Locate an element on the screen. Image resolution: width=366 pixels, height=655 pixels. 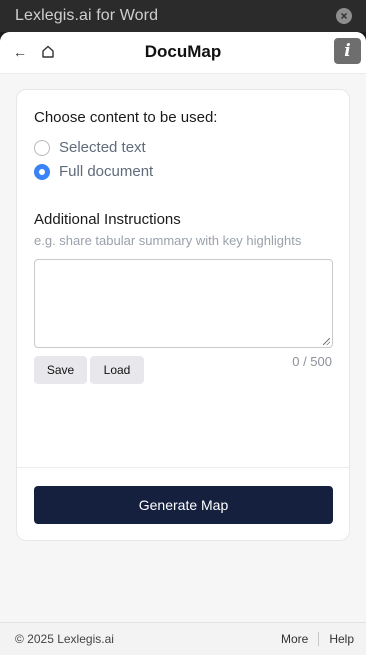
copyright: © 2025 Lexlegis.ai is located at coordinates (64, 639).